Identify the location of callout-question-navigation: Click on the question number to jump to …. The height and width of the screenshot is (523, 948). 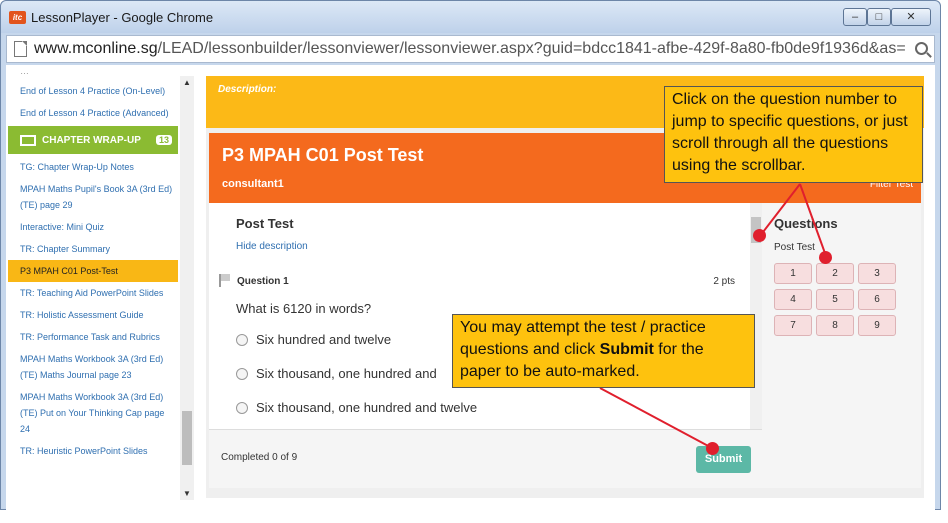
(793, 134).